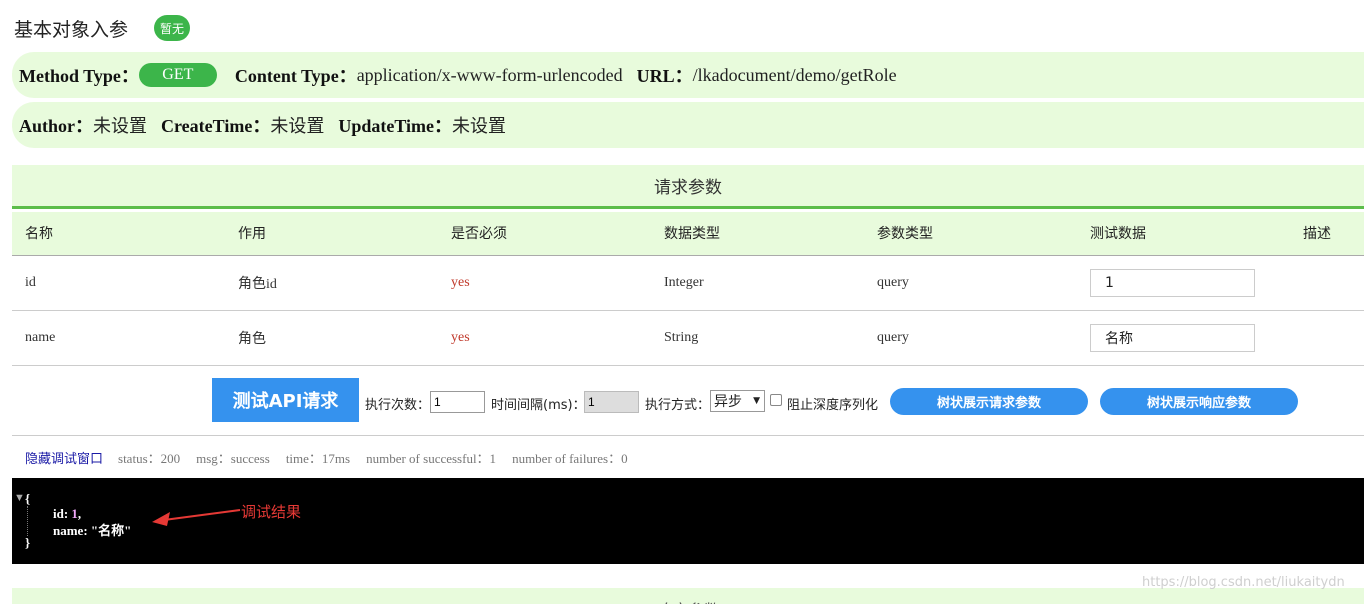  Describe the element at coordinates (989, 401) in the screenshot. I see `tree-request-button: 树状展示请求参数` at that location.